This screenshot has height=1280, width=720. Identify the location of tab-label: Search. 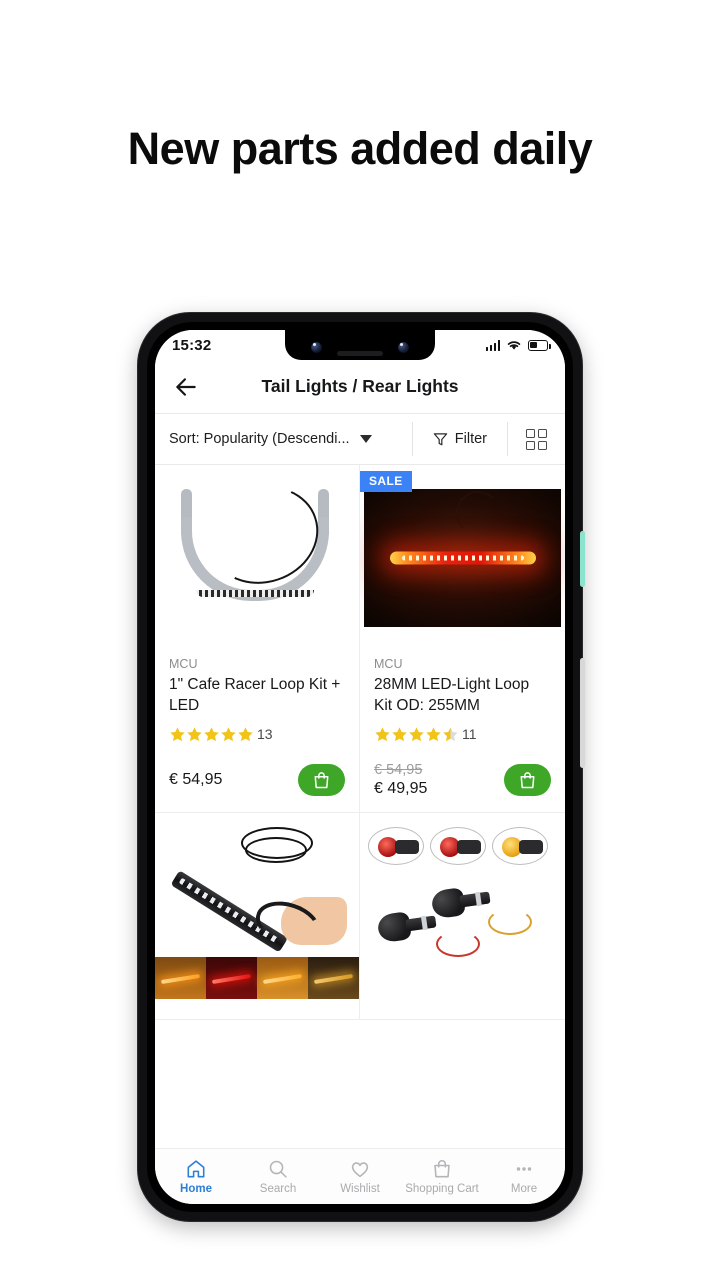
(278, 1189).